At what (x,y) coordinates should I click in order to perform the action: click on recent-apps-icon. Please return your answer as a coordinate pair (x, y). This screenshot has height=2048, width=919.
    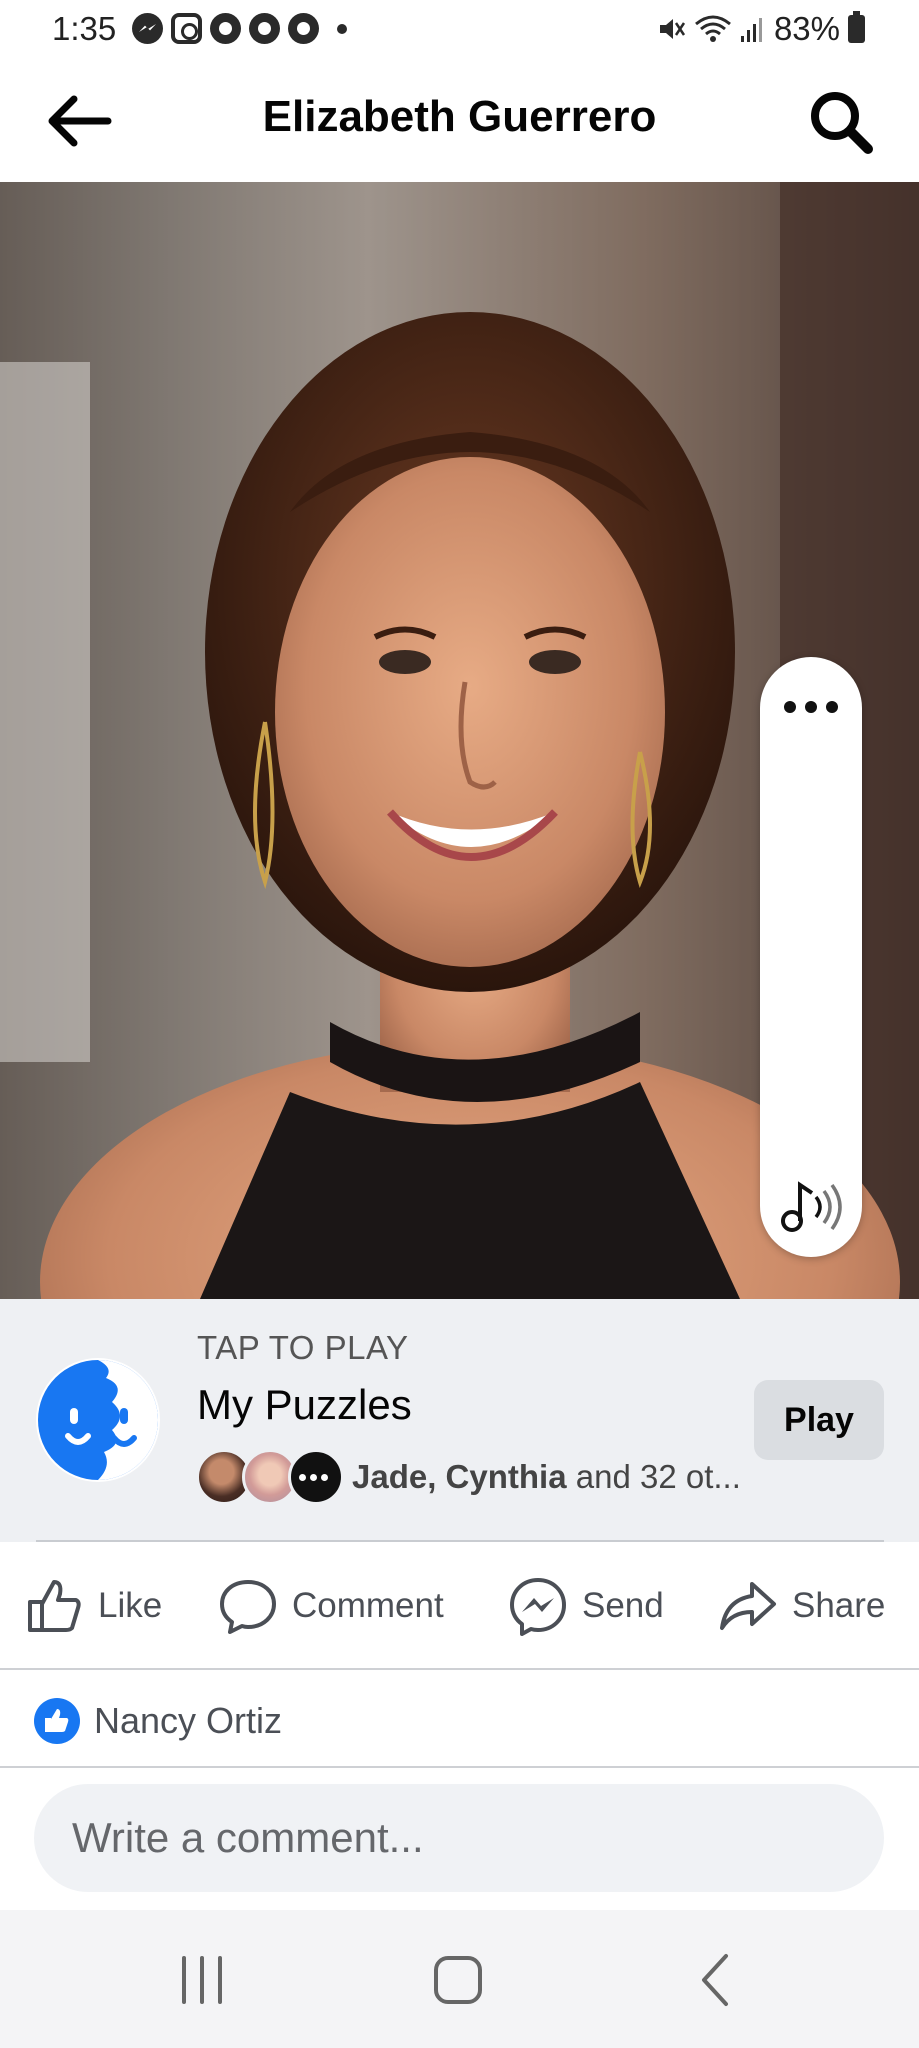
    Looking at the image, I should click on (202, 1980).